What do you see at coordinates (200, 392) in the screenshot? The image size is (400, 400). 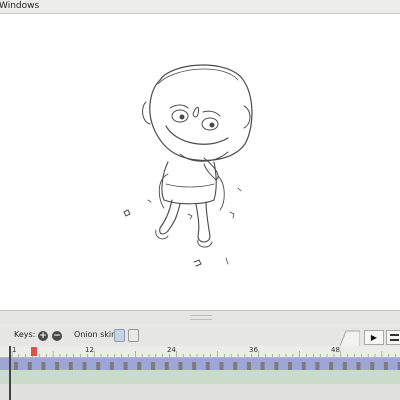 I see `timeline-empty-area` at bounding box center [200, 392].